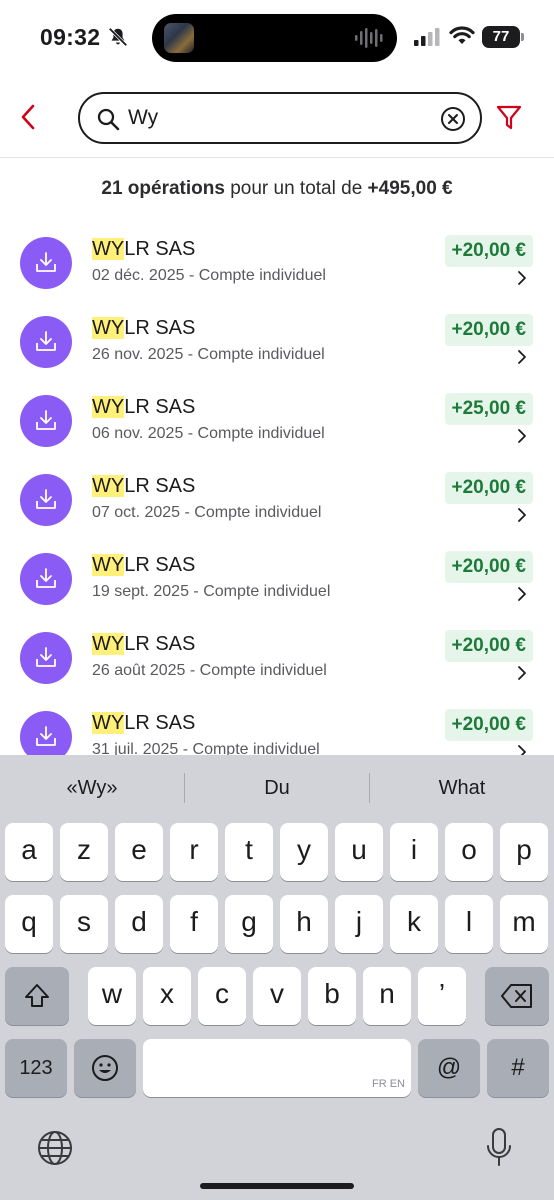  I want to click on key-d: d, so click(139, 924).